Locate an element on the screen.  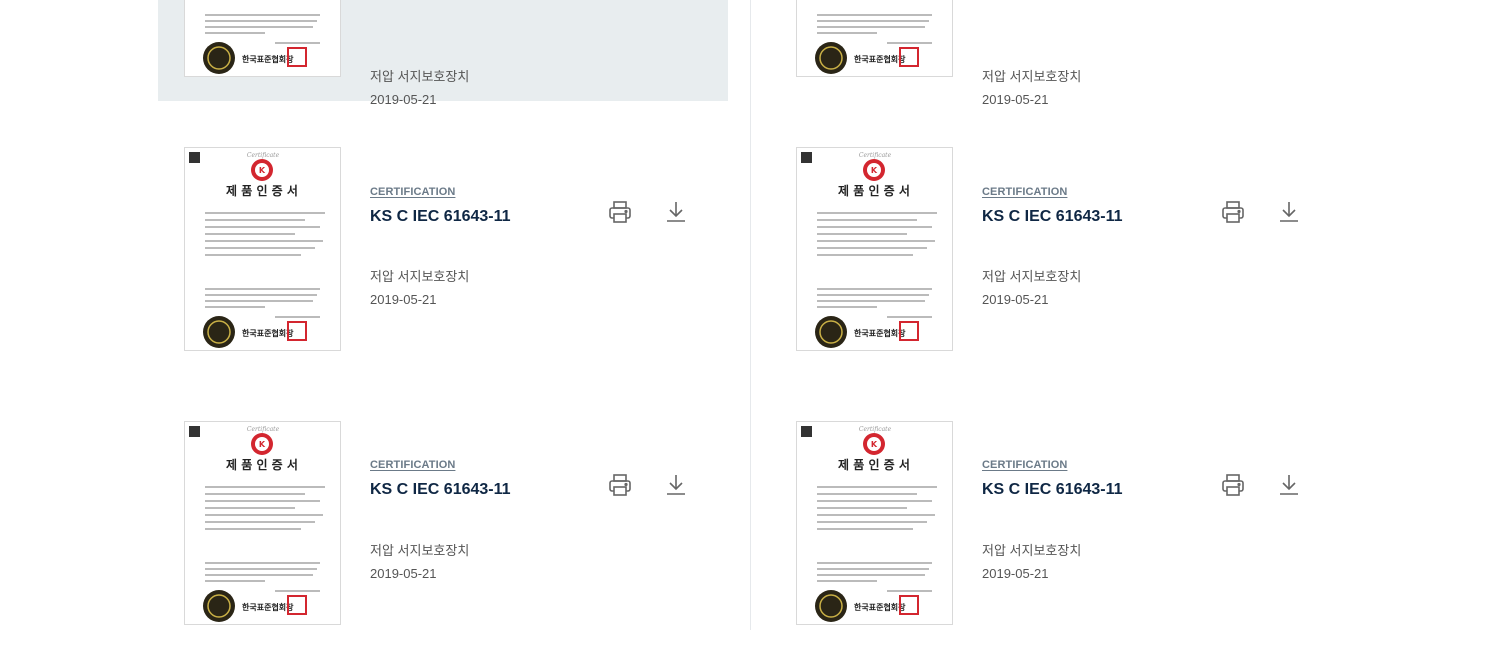
column-divider is located at coordinates (750, 315).